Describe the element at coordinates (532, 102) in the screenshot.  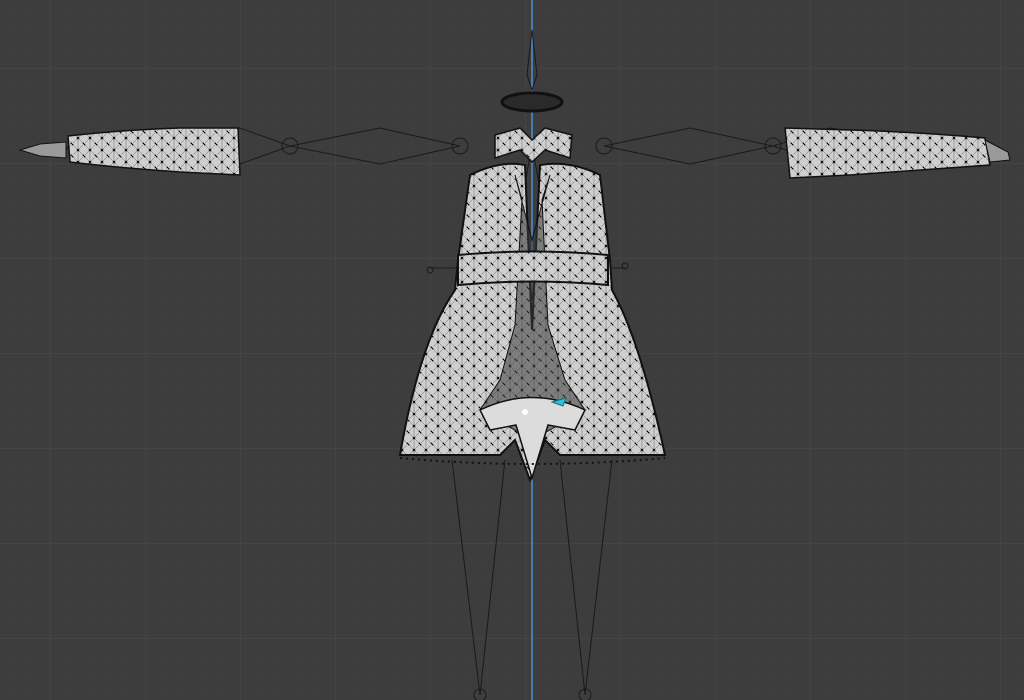
I see `collar-ring-mesh` at that location.